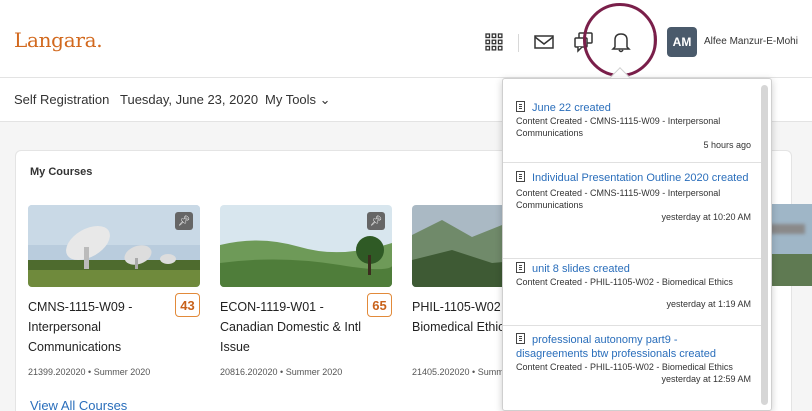 Image resolution: width=812 pixels, height=411 pixels. I want to click on header-divider, so click(518, 43).